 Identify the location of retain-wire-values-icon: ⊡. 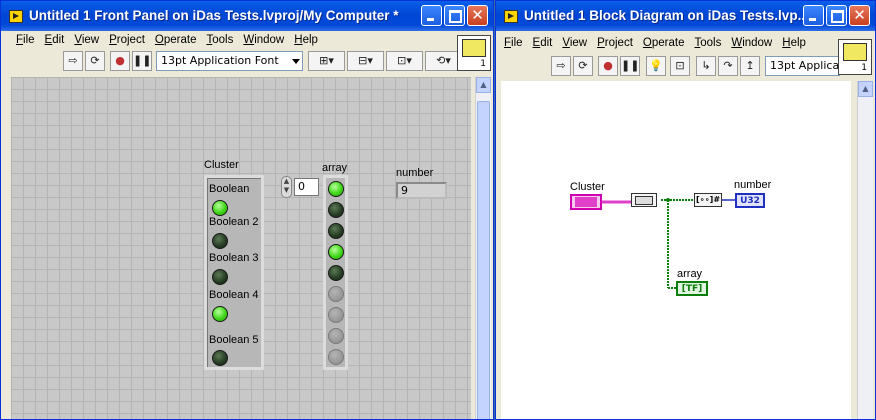
(680, 66).